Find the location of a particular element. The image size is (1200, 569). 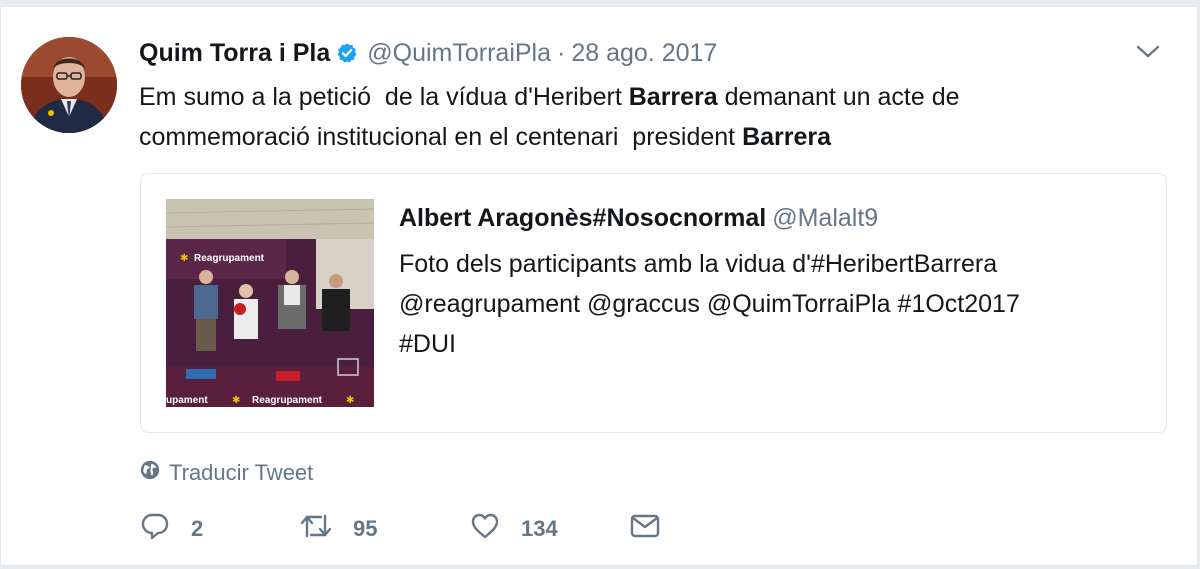

photo-banner-text: Reagrupament is located at coordinates (229, 258).